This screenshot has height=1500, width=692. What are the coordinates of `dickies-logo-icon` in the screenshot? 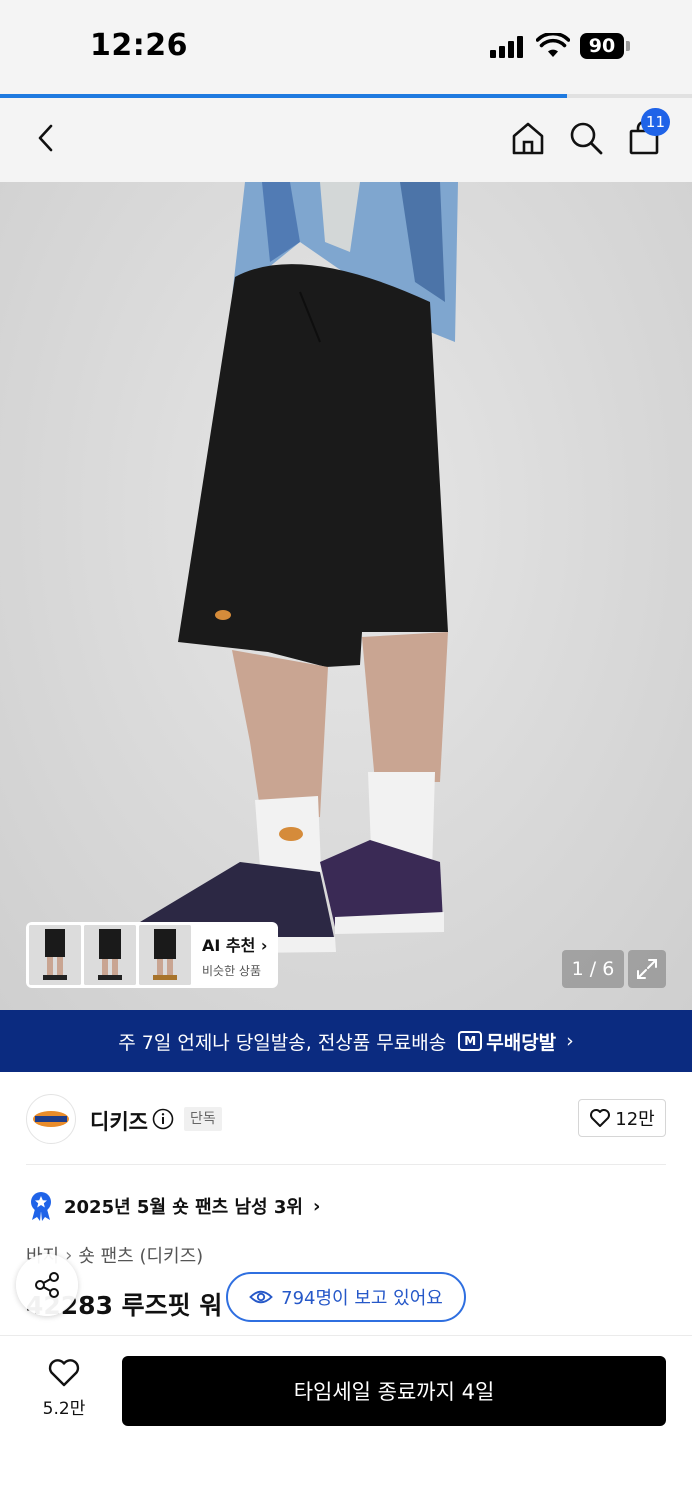 It's located at (51, 1119).